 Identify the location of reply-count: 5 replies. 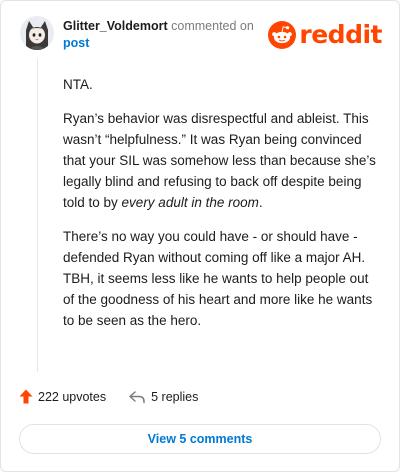
(175, 396).